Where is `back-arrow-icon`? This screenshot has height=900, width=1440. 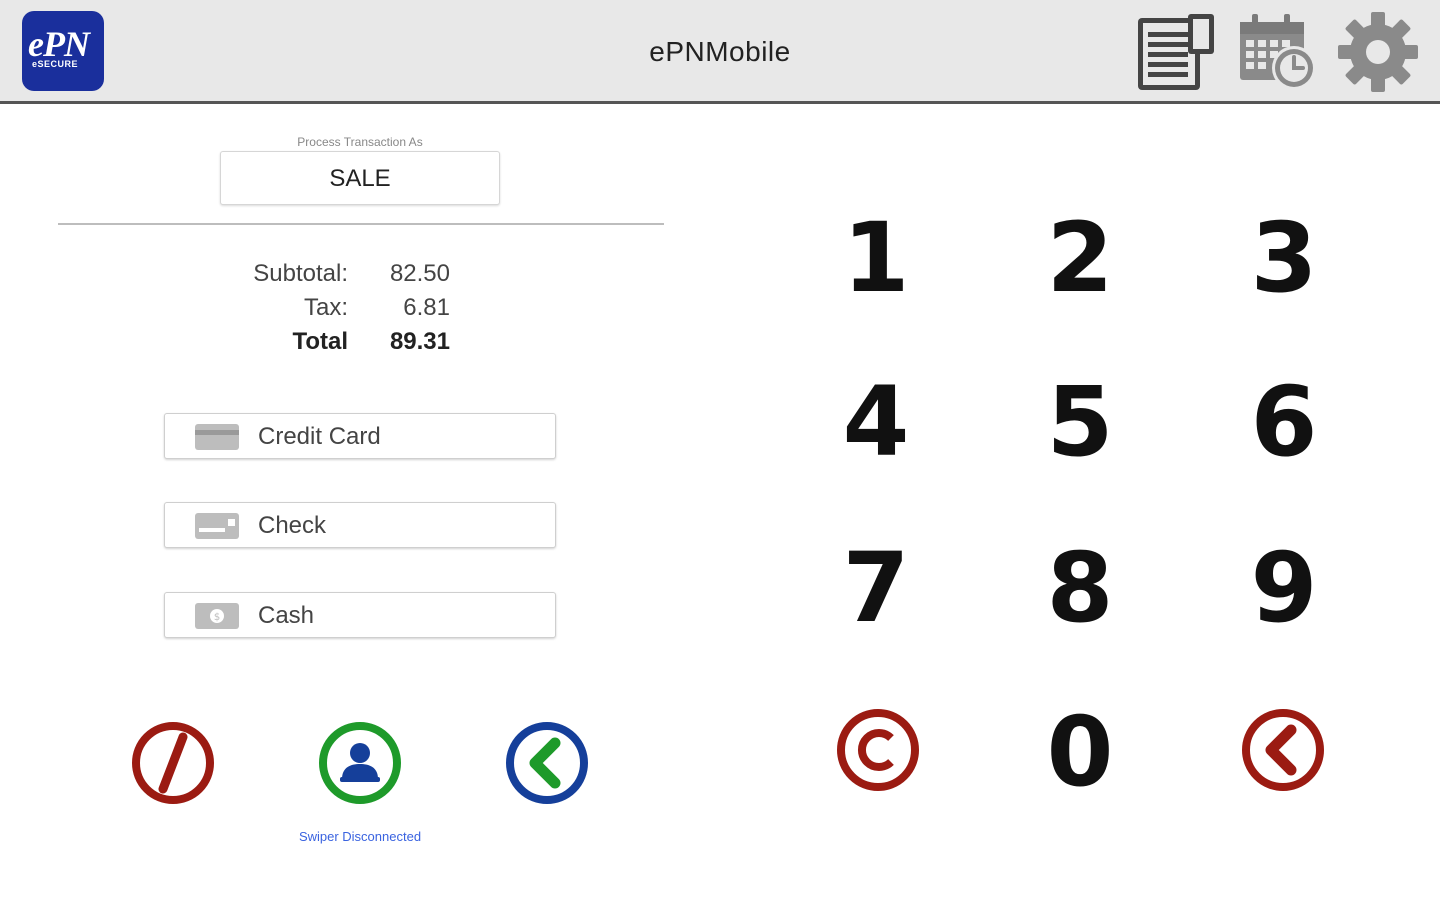 back-arrow-icon is located at coordinates (547, 763).